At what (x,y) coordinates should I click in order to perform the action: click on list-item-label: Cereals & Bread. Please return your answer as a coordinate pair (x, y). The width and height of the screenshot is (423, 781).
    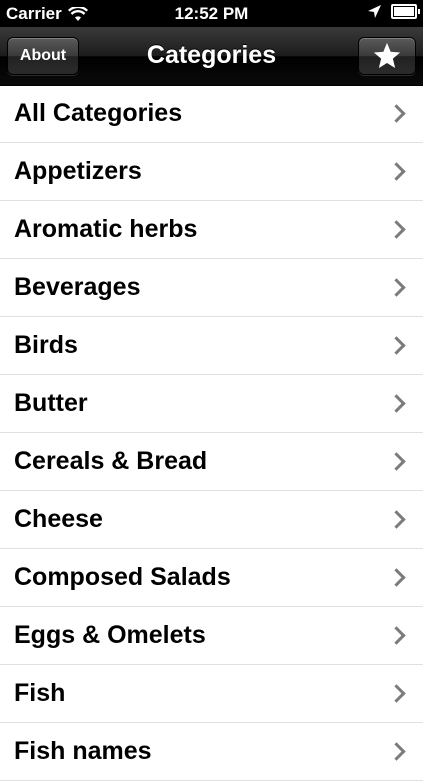
    Looking at the image, I should click on (111, 461).